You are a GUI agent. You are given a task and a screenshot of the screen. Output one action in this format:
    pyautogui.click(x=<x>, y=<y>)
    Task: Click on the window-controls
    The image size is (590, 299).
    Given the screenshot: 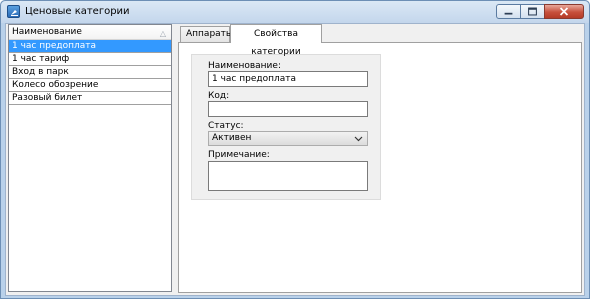 What is the action you would take?
    pyautogui.click(x=540, y=12)
    